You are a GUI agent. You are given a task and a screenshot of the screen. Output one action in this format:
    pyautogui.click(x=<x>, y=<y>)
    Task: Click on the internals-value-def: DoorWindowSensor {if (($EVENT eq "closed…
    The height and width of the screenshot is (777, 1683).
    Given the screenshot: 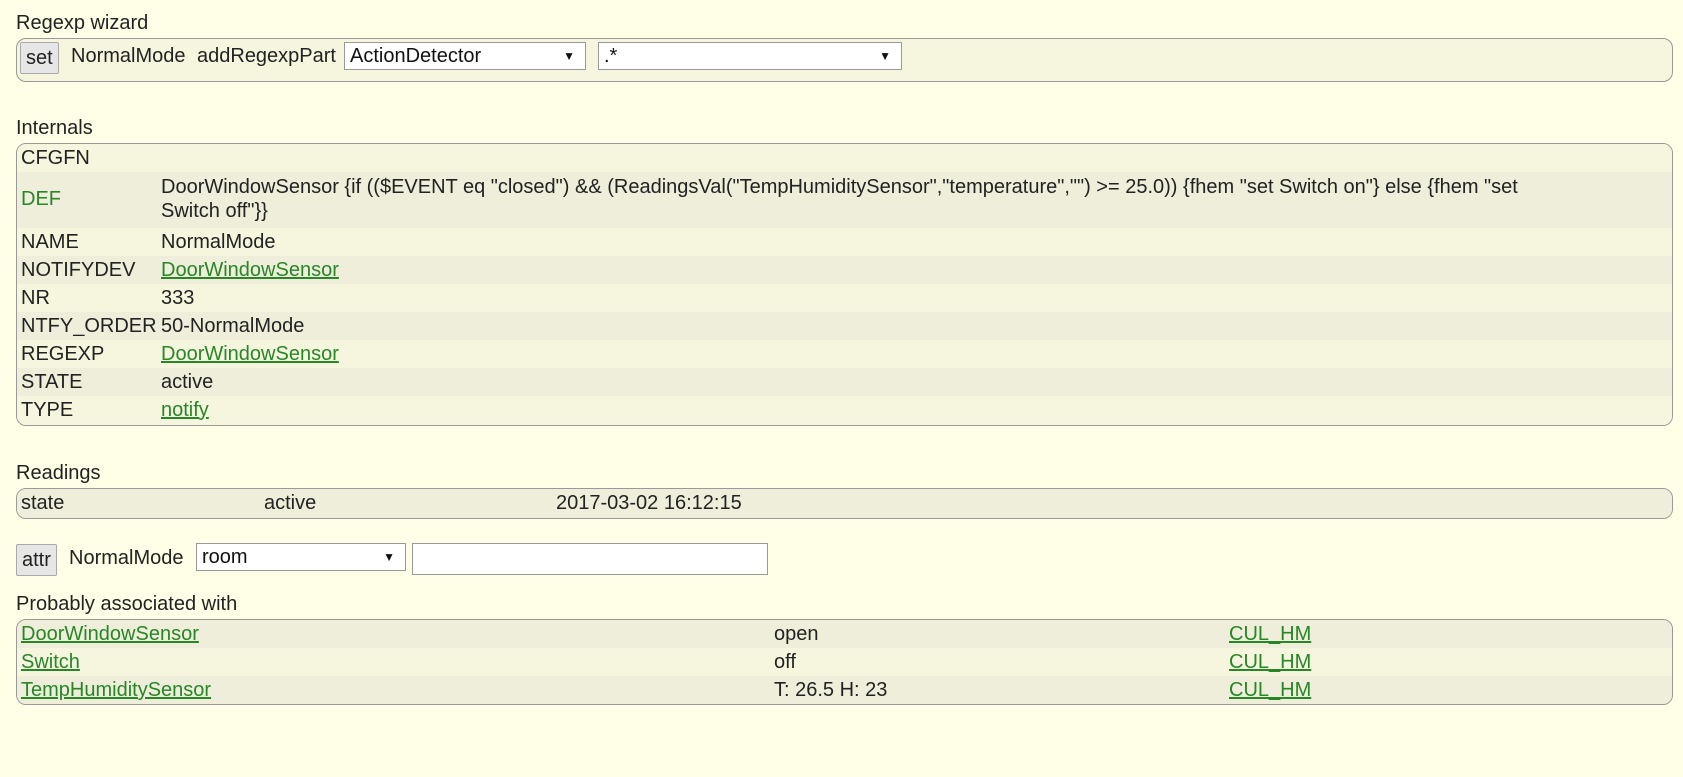 What is the action you would take?
    pyautogui.click(x=839, y=199)
    